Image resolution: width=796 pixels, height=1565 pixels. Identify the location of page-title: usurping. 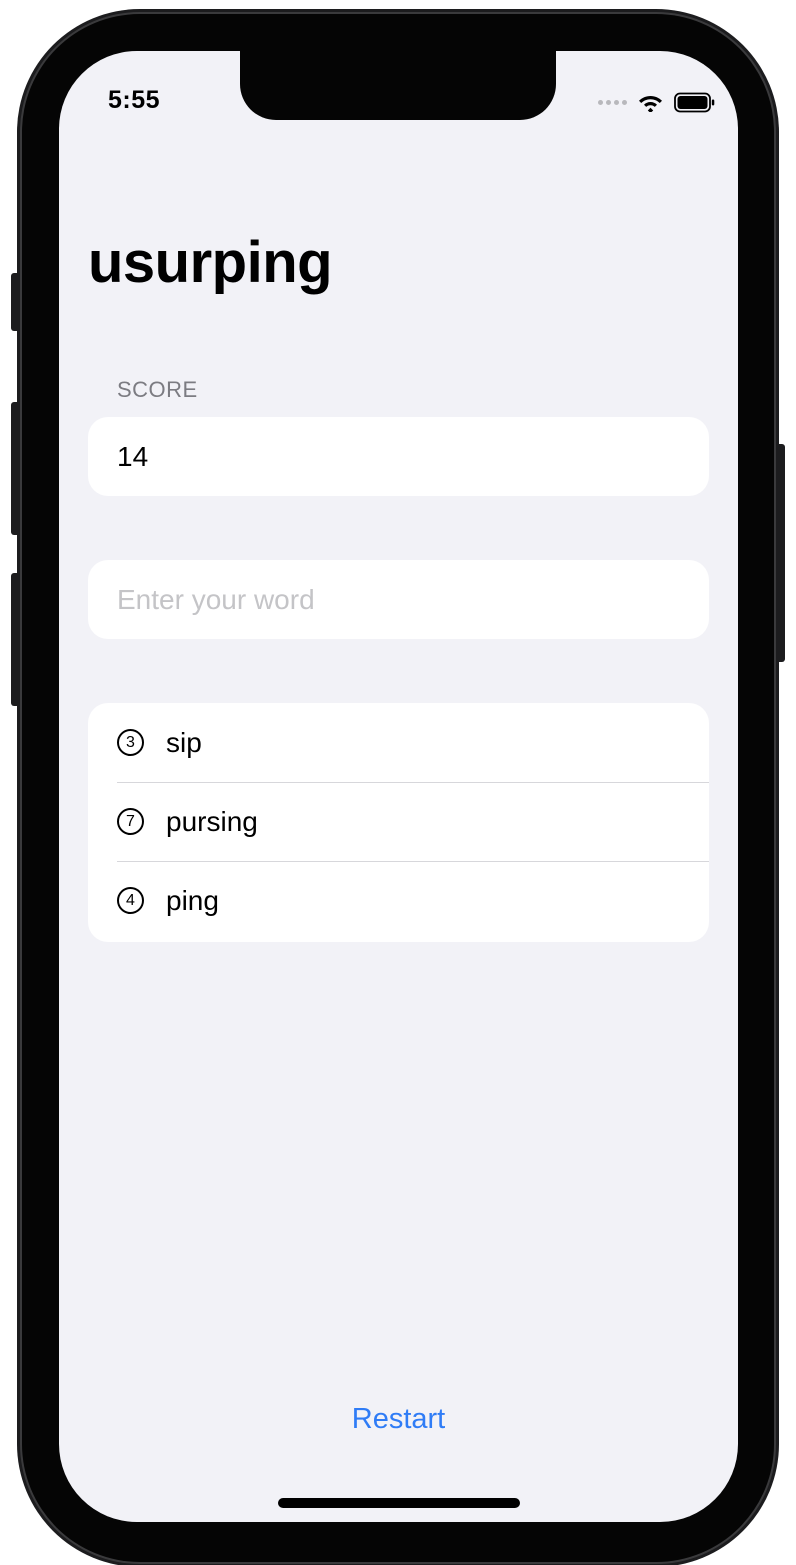
(210, 262).